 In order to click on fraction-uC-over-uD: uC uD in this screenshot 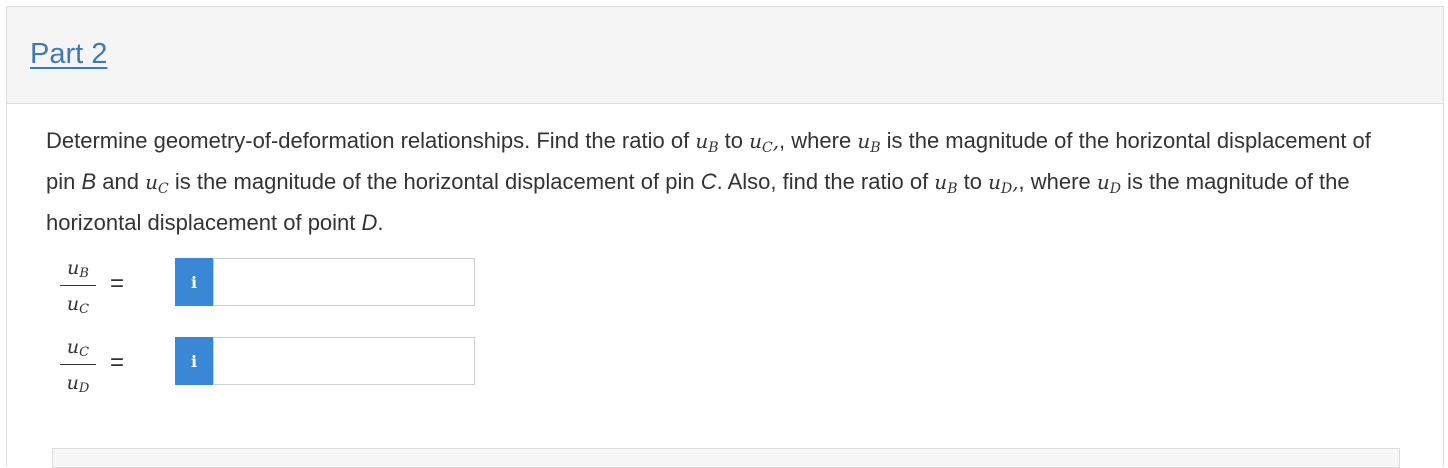, I will do `click(78, 365)`.